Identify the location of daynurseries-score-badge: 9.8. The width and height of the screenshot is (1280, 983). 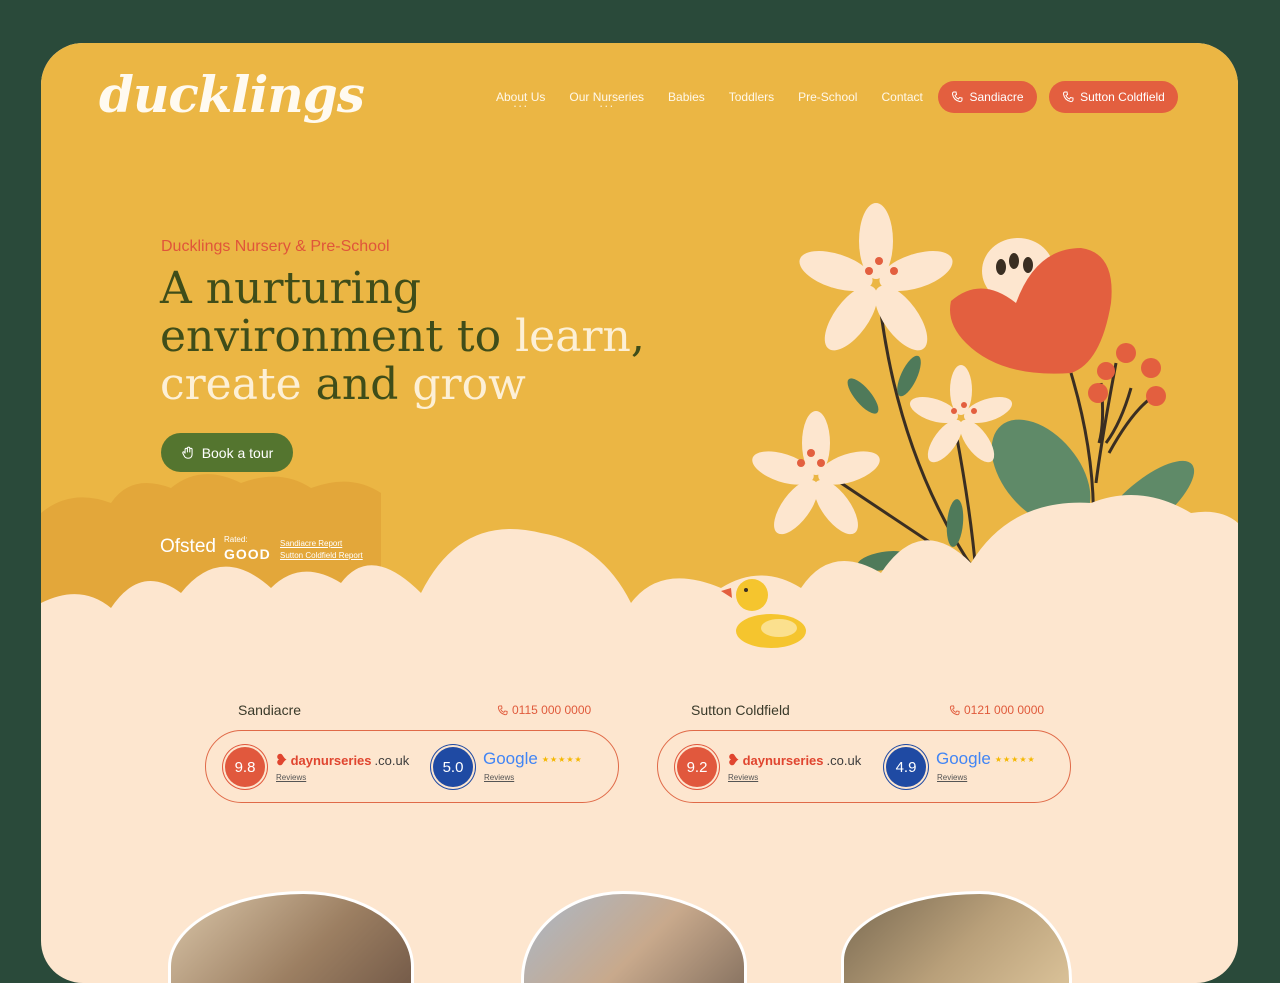
(245, 767).